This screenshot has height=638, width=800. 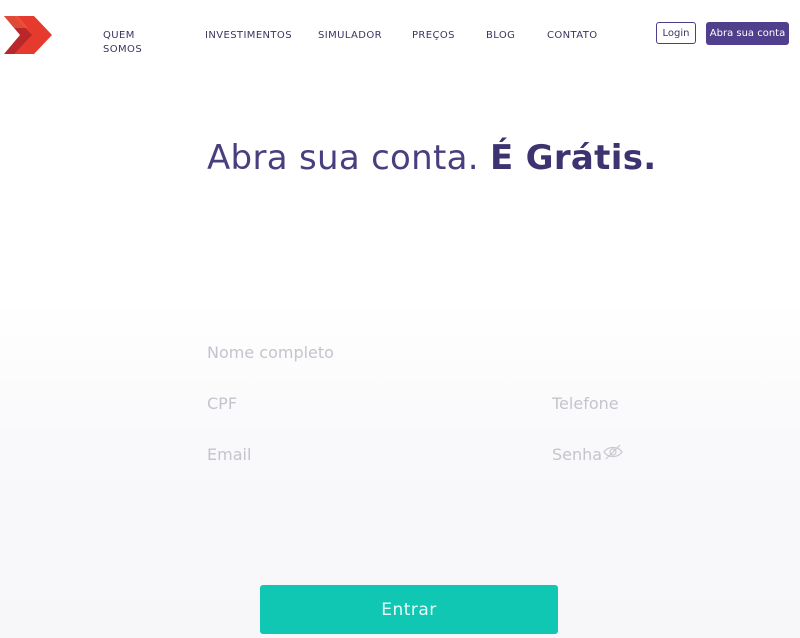 I want to click on arrow-chevrons-logo-icon, so click(x=28, y=35).